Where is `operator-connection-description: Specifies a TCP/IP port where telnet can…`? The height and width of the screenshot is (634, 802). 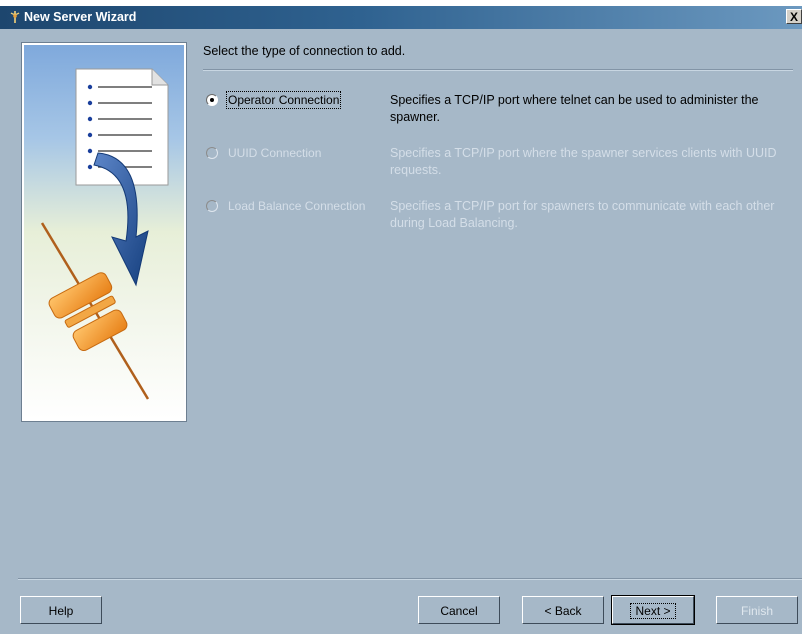
operator-connection-description: Specifies a TCP/IP port where telnet can… is located at coordinates (574, 108).